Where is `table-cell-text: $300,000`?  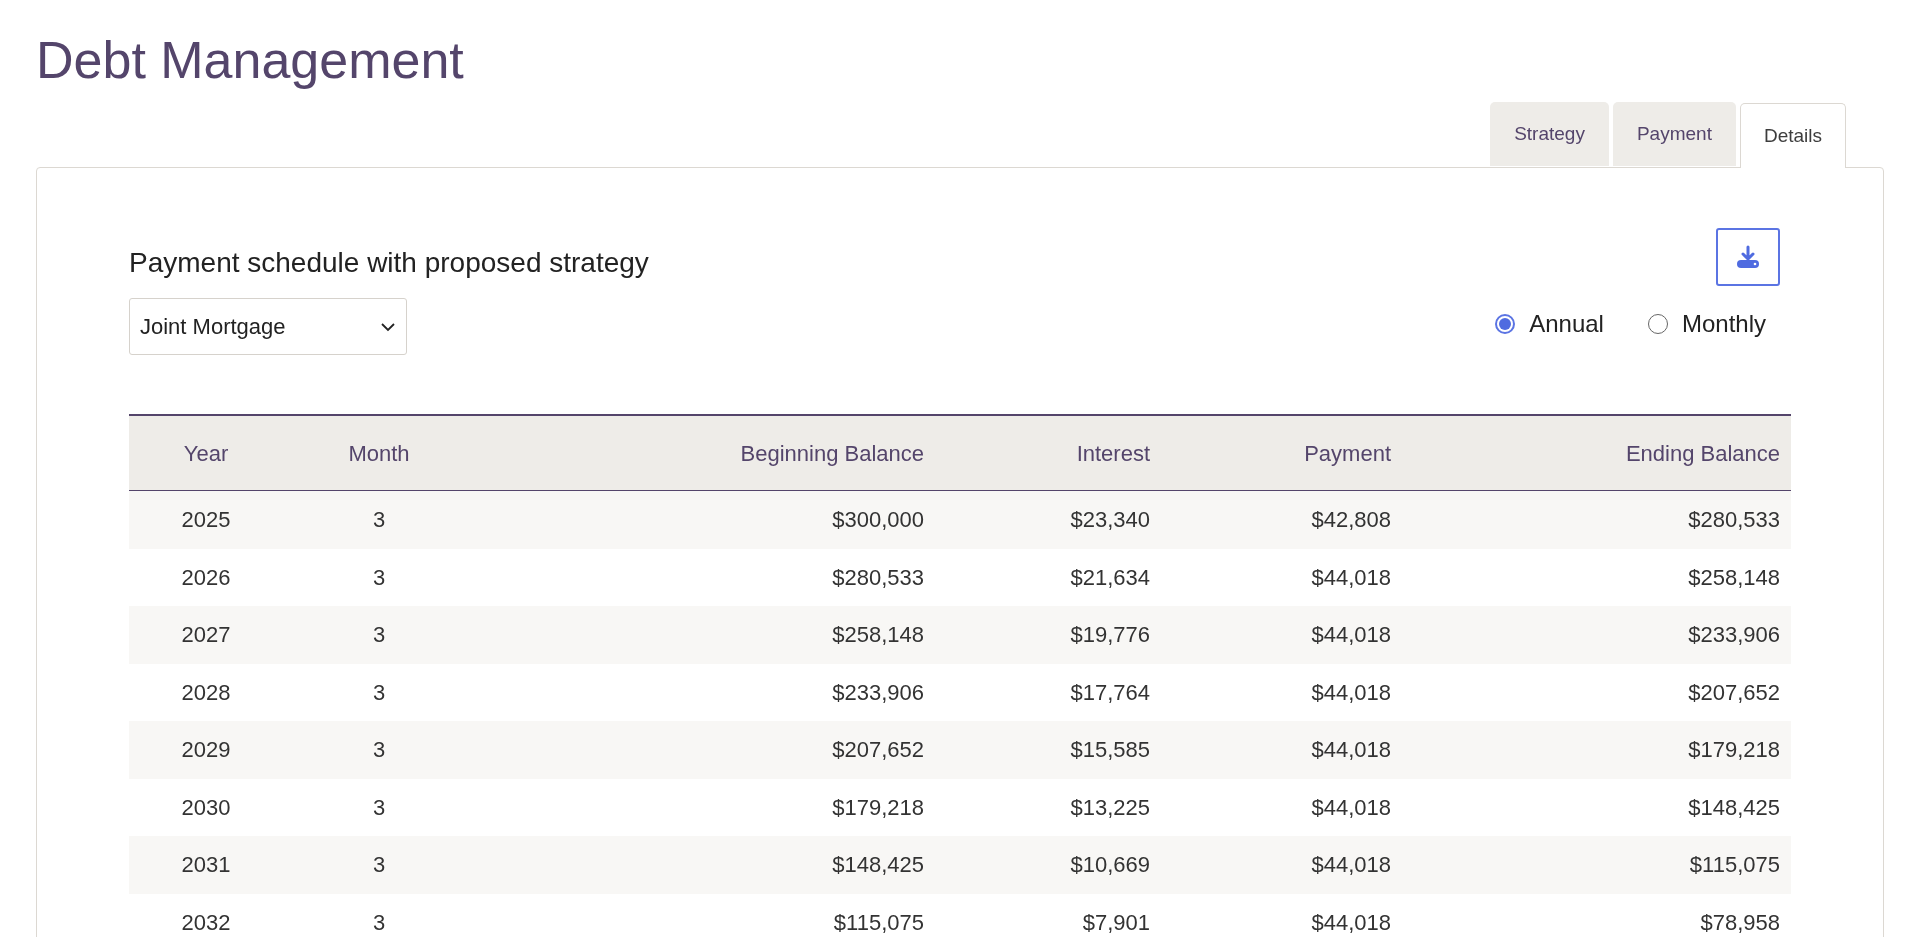
table-cell-text: $300,000 is located at coordinates (878, 520).